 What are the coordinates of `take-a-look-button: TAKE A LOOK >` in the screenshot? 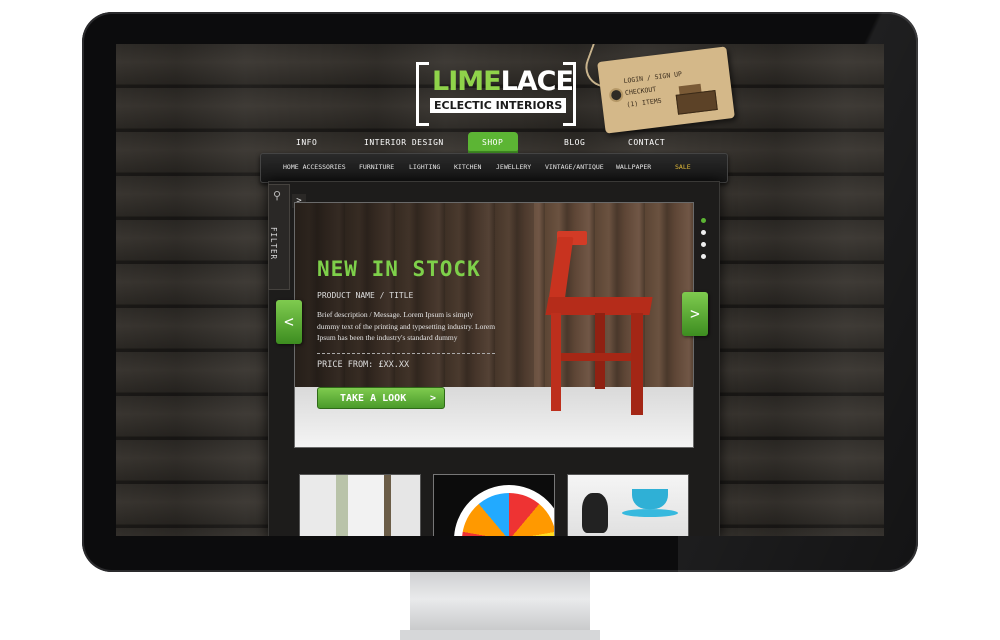 It's located at (381, 398).